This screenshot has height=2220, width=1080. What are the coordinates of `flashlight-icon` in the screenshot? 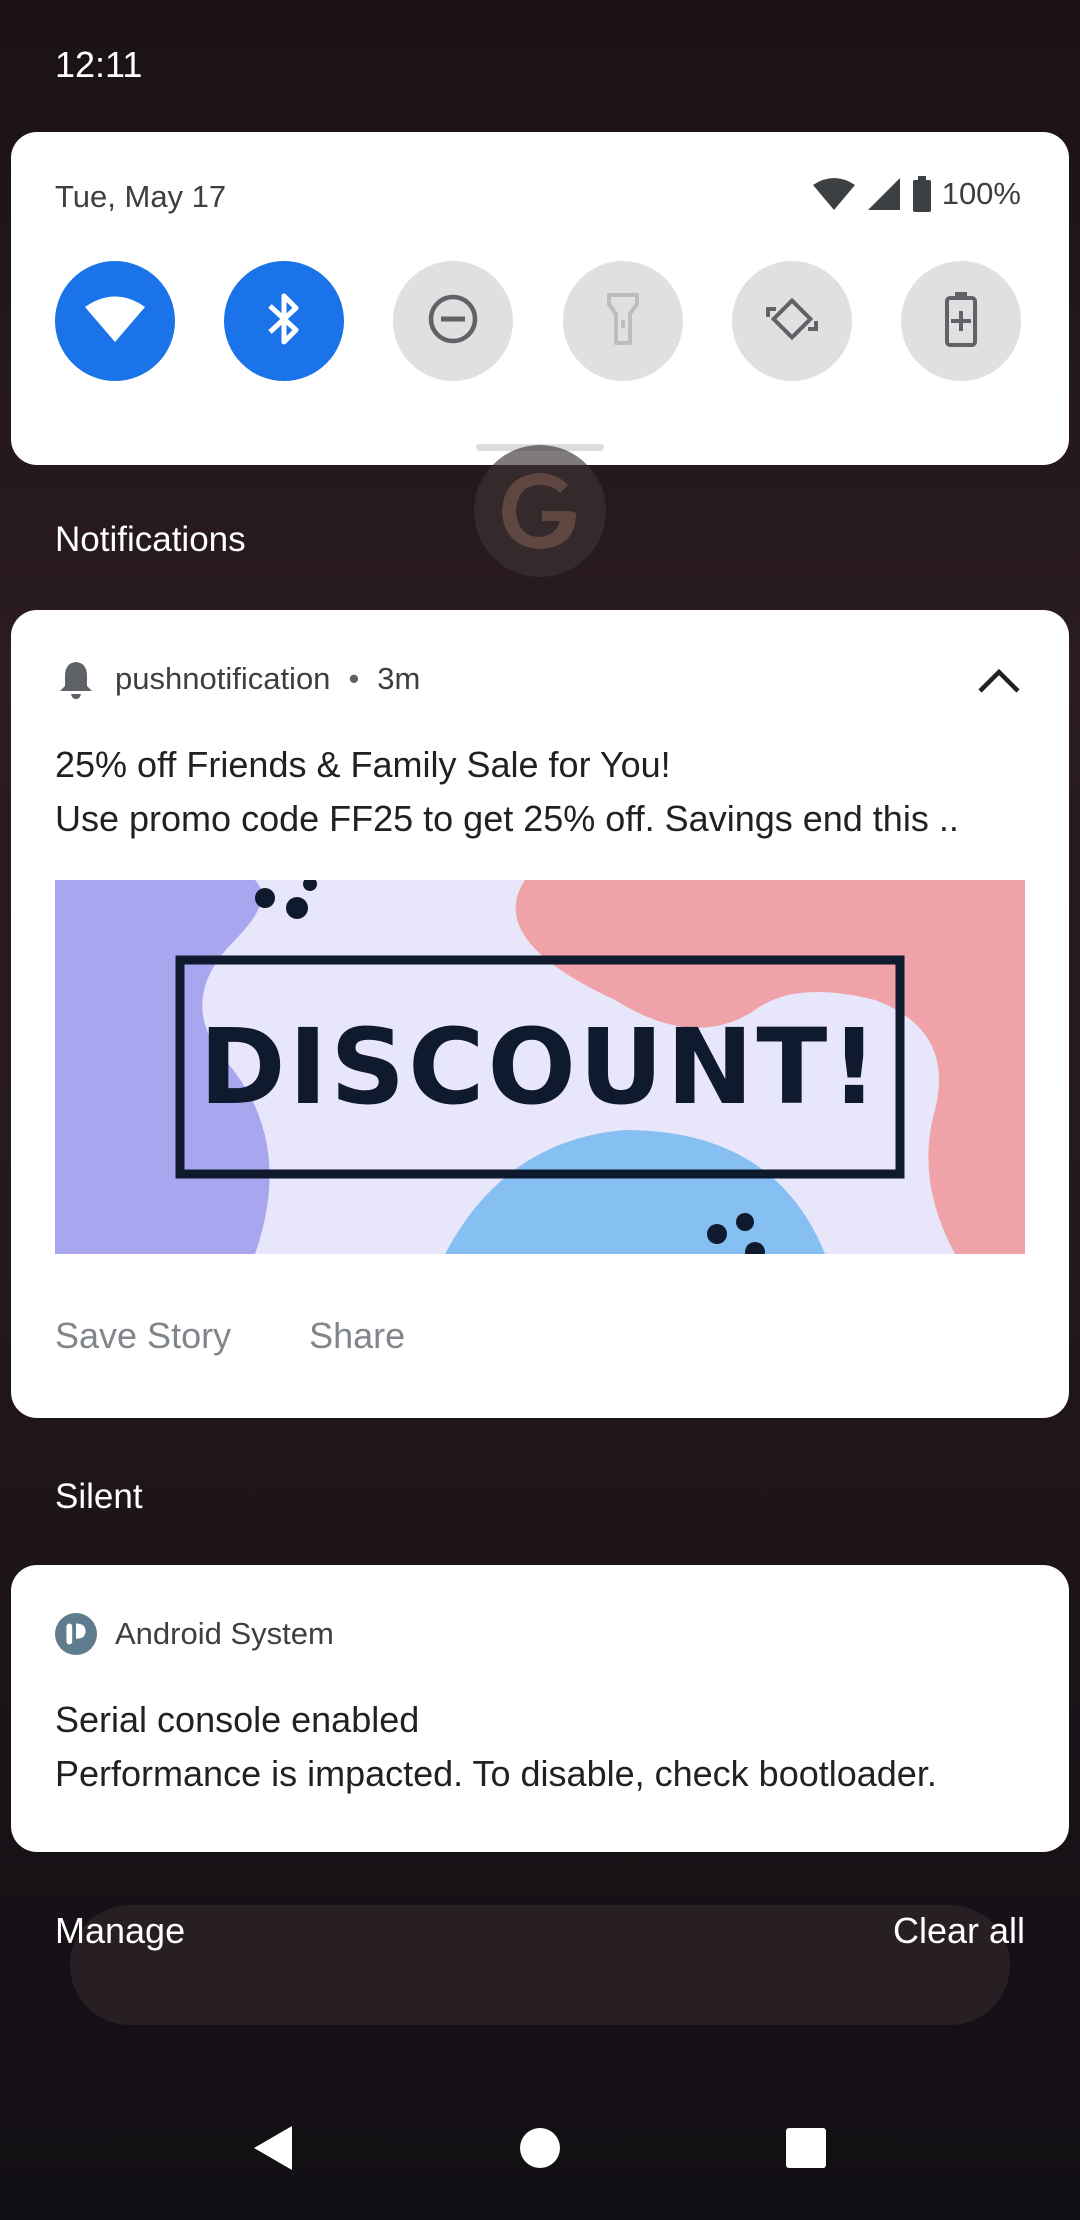 It's located at (623, 321).